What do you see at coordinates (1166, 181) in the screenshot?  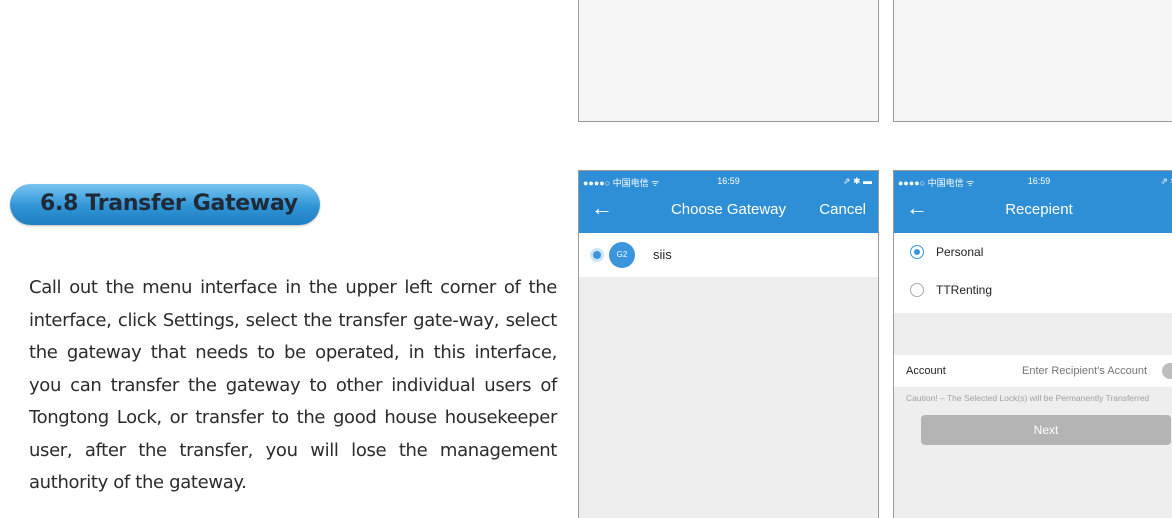 I see `battery-icon: ⇗ ✱` at bounding box center [1166, 181].